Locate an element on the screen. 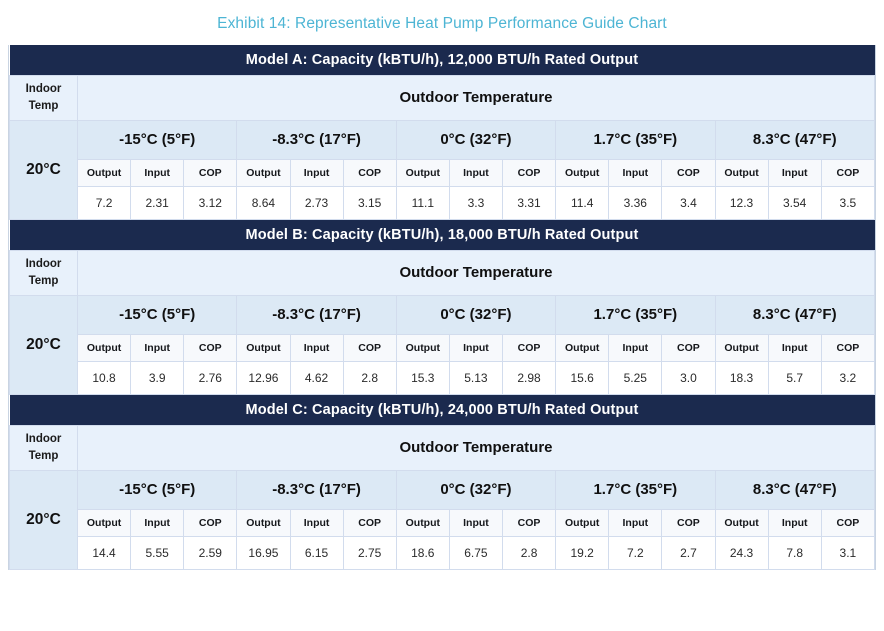 The width and height of the screenshot is (884, 631). data-cell: 5.55 is located at coordinates (157, 552).